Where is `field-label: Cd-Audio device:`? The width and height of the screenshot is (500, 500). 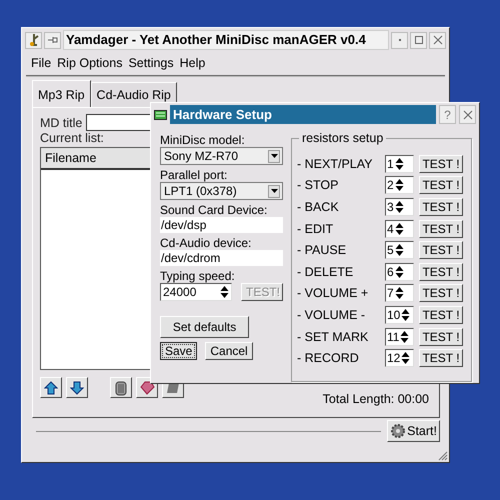
field-label: Cd-Audio device: is located at coordinates (206, 243).